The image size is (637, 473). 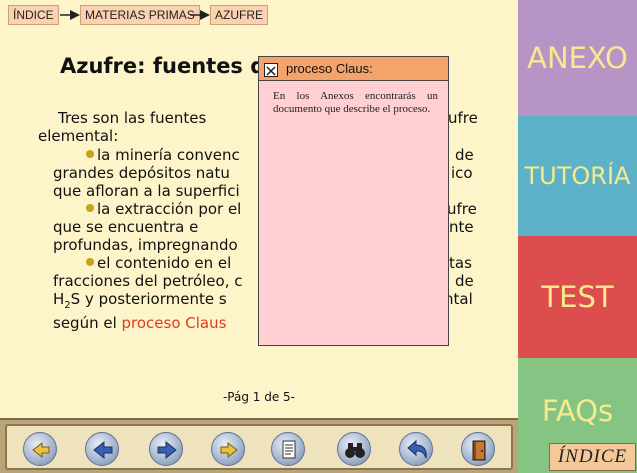 I want to click on proceso-claus-link: proceso Claus, so click(x=174, y=323).